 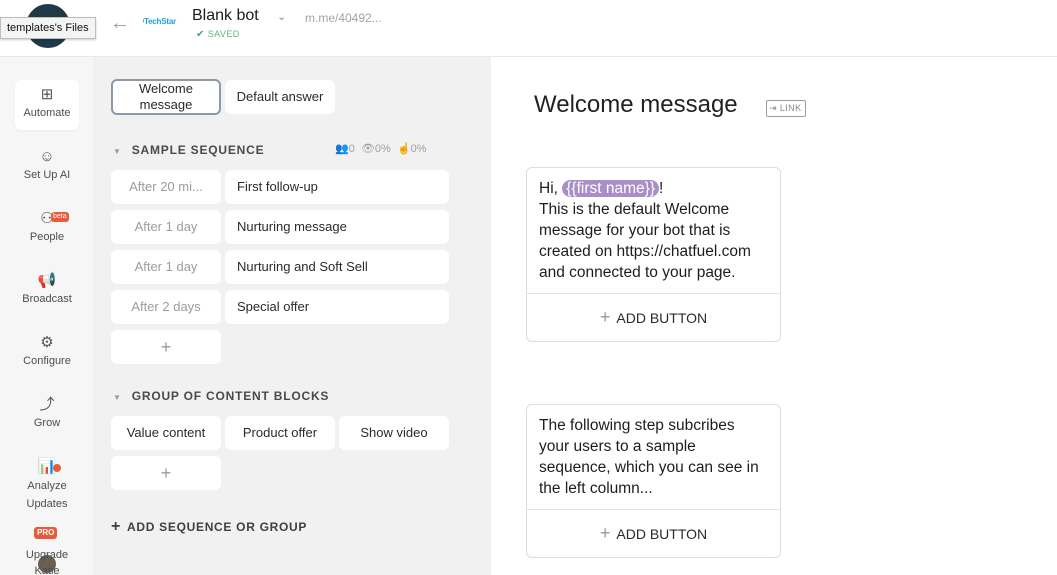 What do you see at coordinates (280, 433) in the screenshot?
I see `group-block: Product offer` at bounding box center [280, 433].